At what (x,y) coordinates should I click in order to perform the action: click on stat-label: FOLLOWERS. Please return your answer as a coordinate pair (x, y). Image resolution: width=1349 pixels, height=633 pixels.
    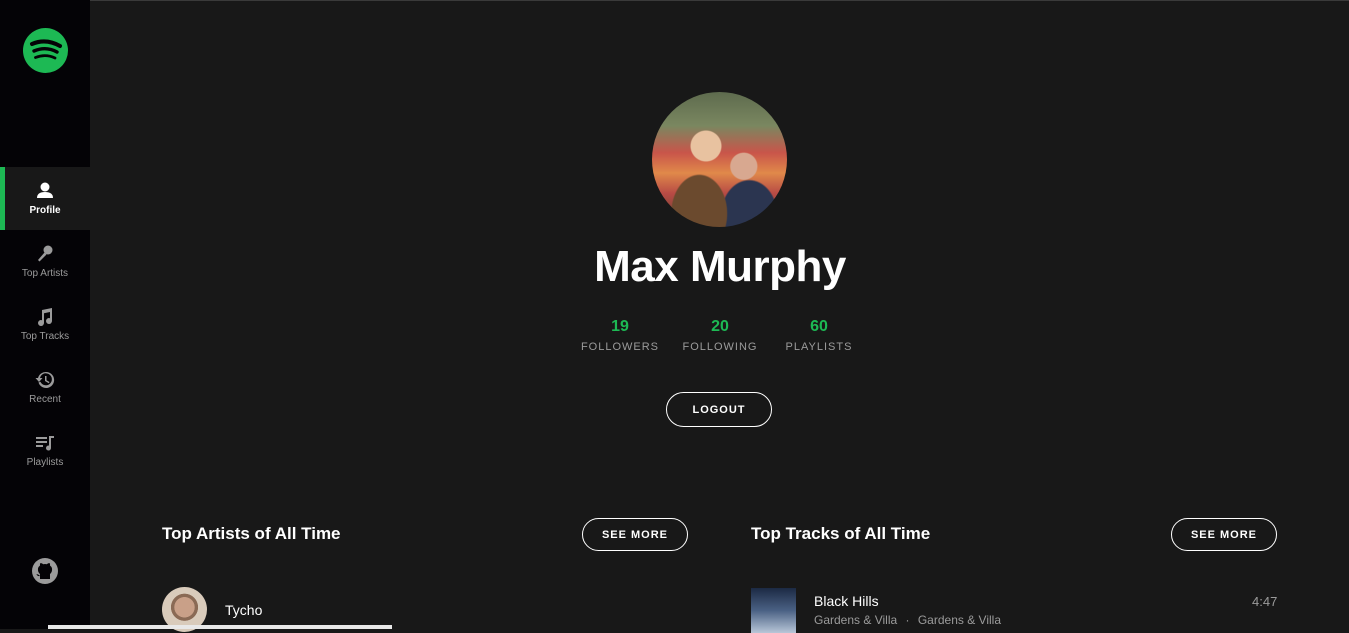
    Looking at the image, I should click on (620, 347).